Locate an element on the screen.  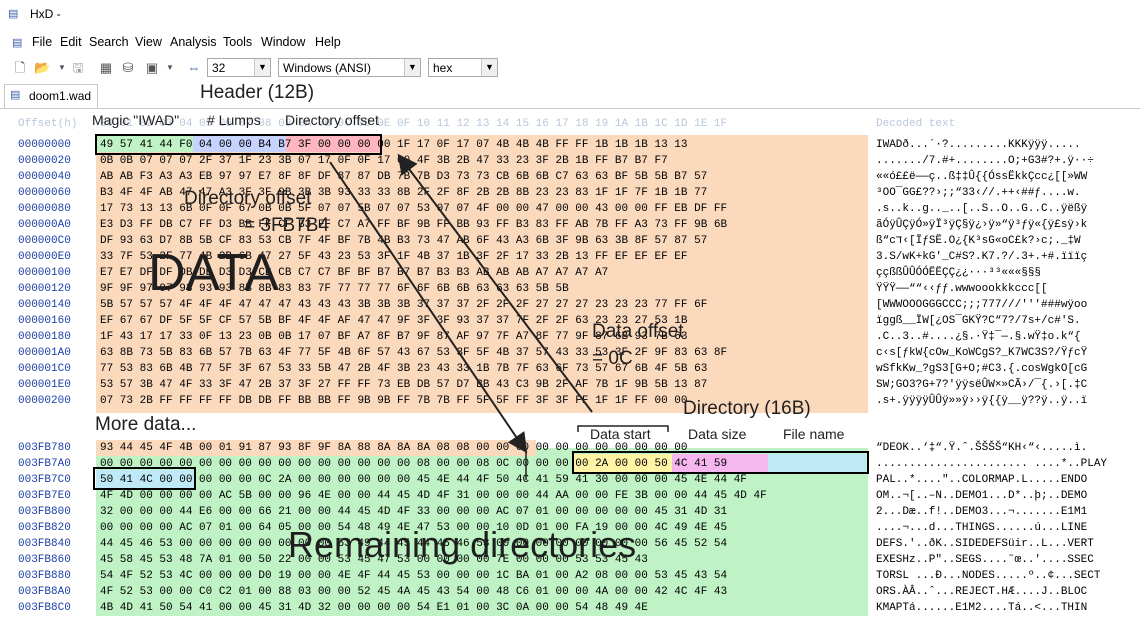
dir-offset-note: Directory offset is located at coordinates (248, 198).